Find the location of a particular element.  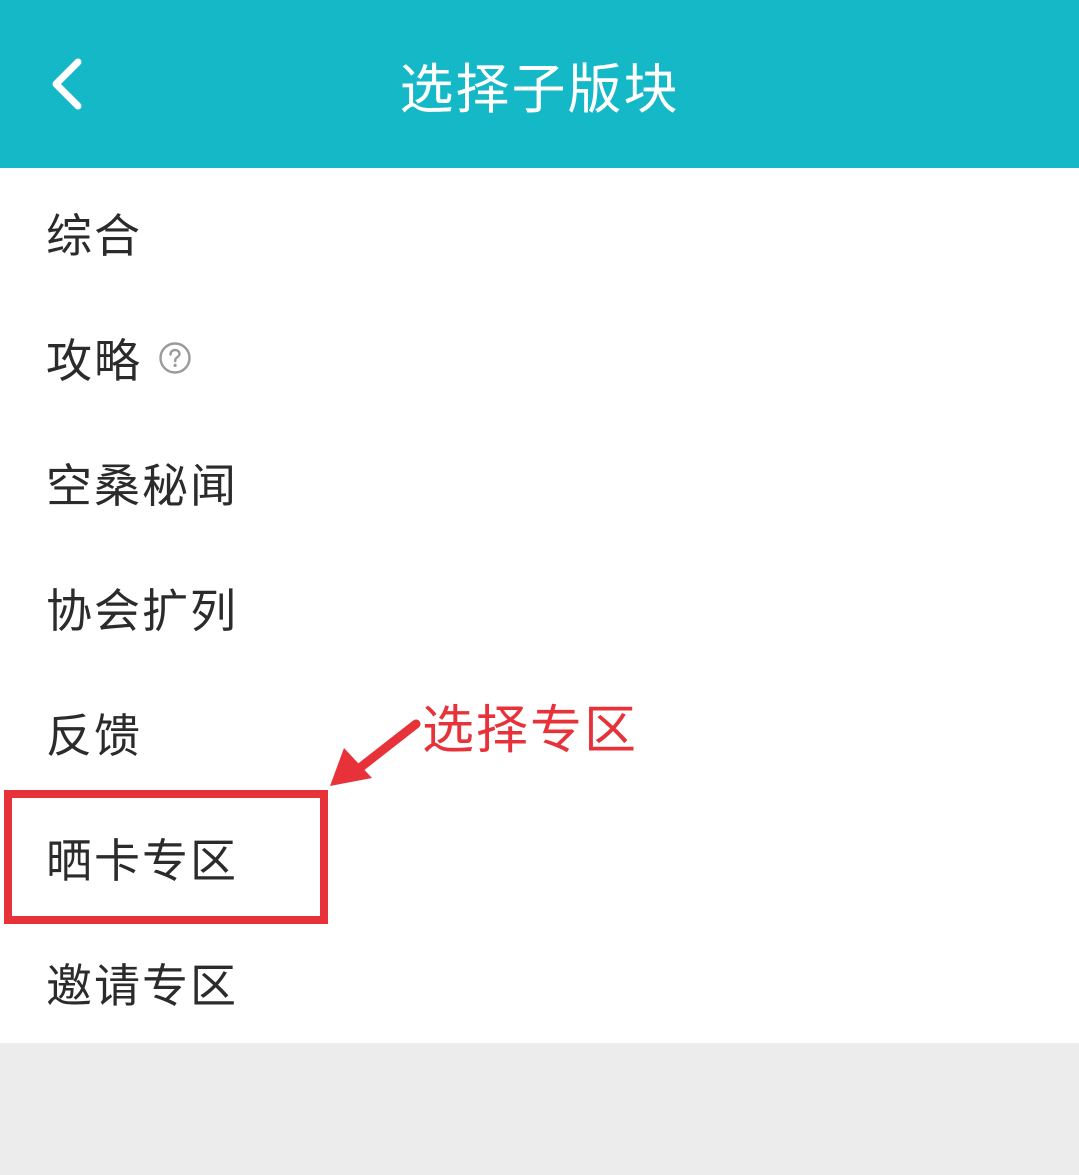

top-bar: 选择子版块 is located at coordinates (539, 84).